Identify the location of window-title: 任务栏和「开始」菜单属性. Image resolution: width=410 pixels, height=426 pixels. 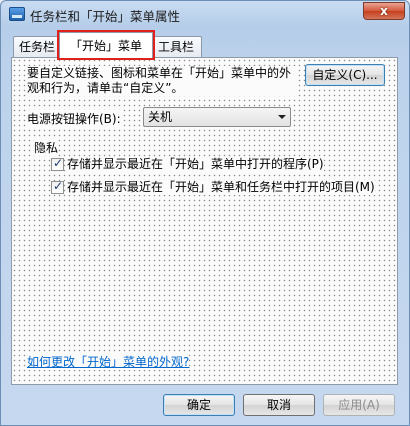
(105, 16).